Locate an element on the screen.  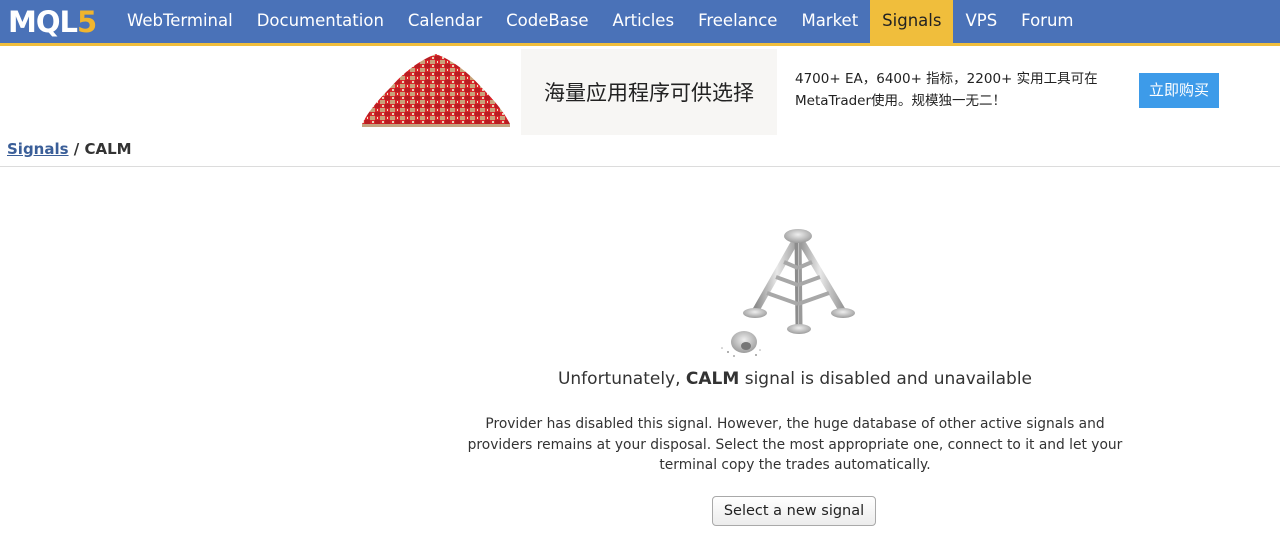
mql5-logo: MQL5 is located at coordinates (52, 22).